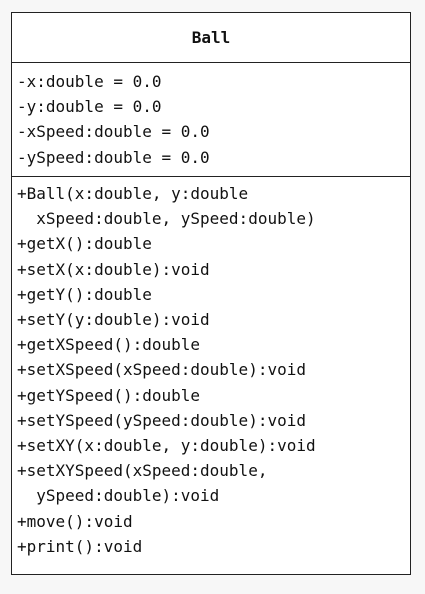  Describe the element at coordinates (166, 219) in the screenshot. I see `operation-constructor-continued: xSpeed:double, ySpeed:double)` at that location.